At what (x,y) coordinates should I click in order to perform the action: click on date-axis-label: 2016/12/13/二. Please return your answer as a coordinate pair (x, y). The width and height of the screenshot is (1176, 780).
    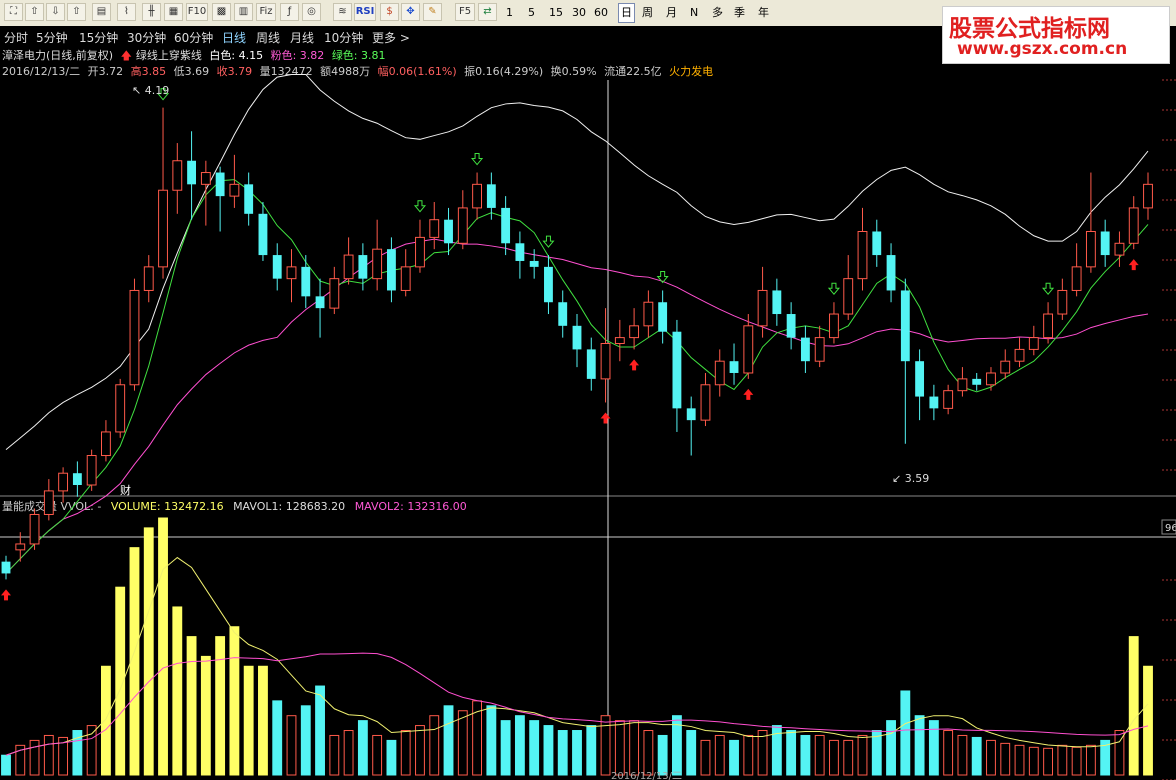
    Looking at the image, I should click on (646, 775).